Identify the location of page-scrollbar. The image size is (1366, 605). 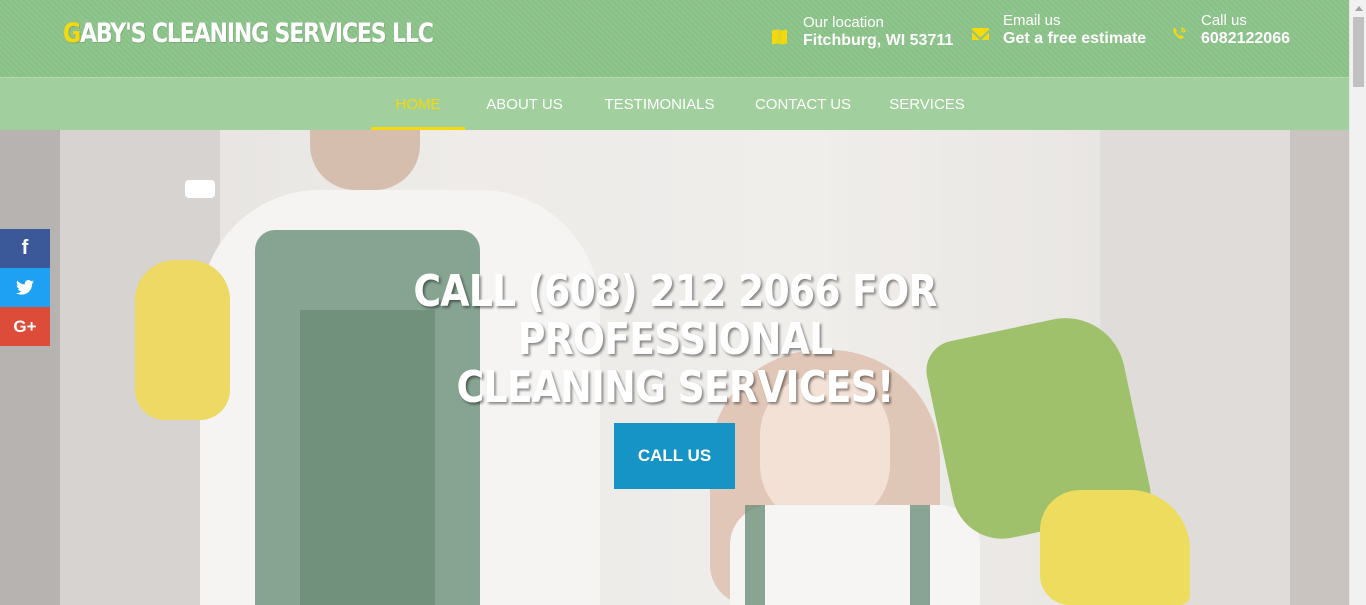
(1357, 302).